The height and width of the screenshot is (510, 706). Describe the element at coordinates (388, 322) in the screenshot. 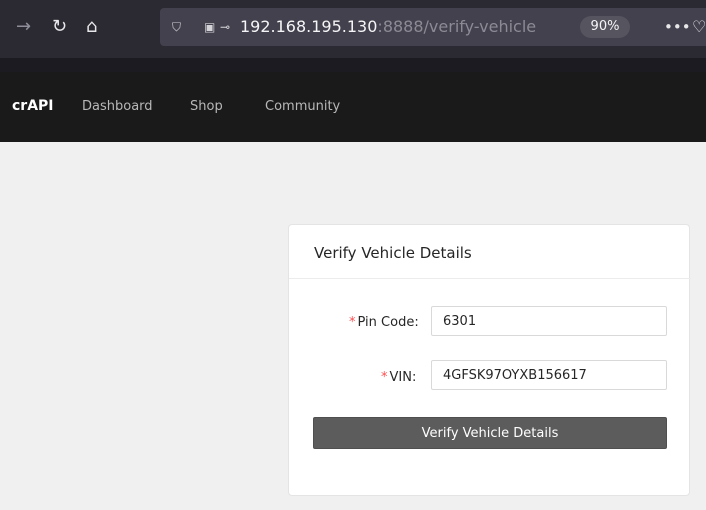

I see `pin-code-label-text: Pin Code:` at that location.